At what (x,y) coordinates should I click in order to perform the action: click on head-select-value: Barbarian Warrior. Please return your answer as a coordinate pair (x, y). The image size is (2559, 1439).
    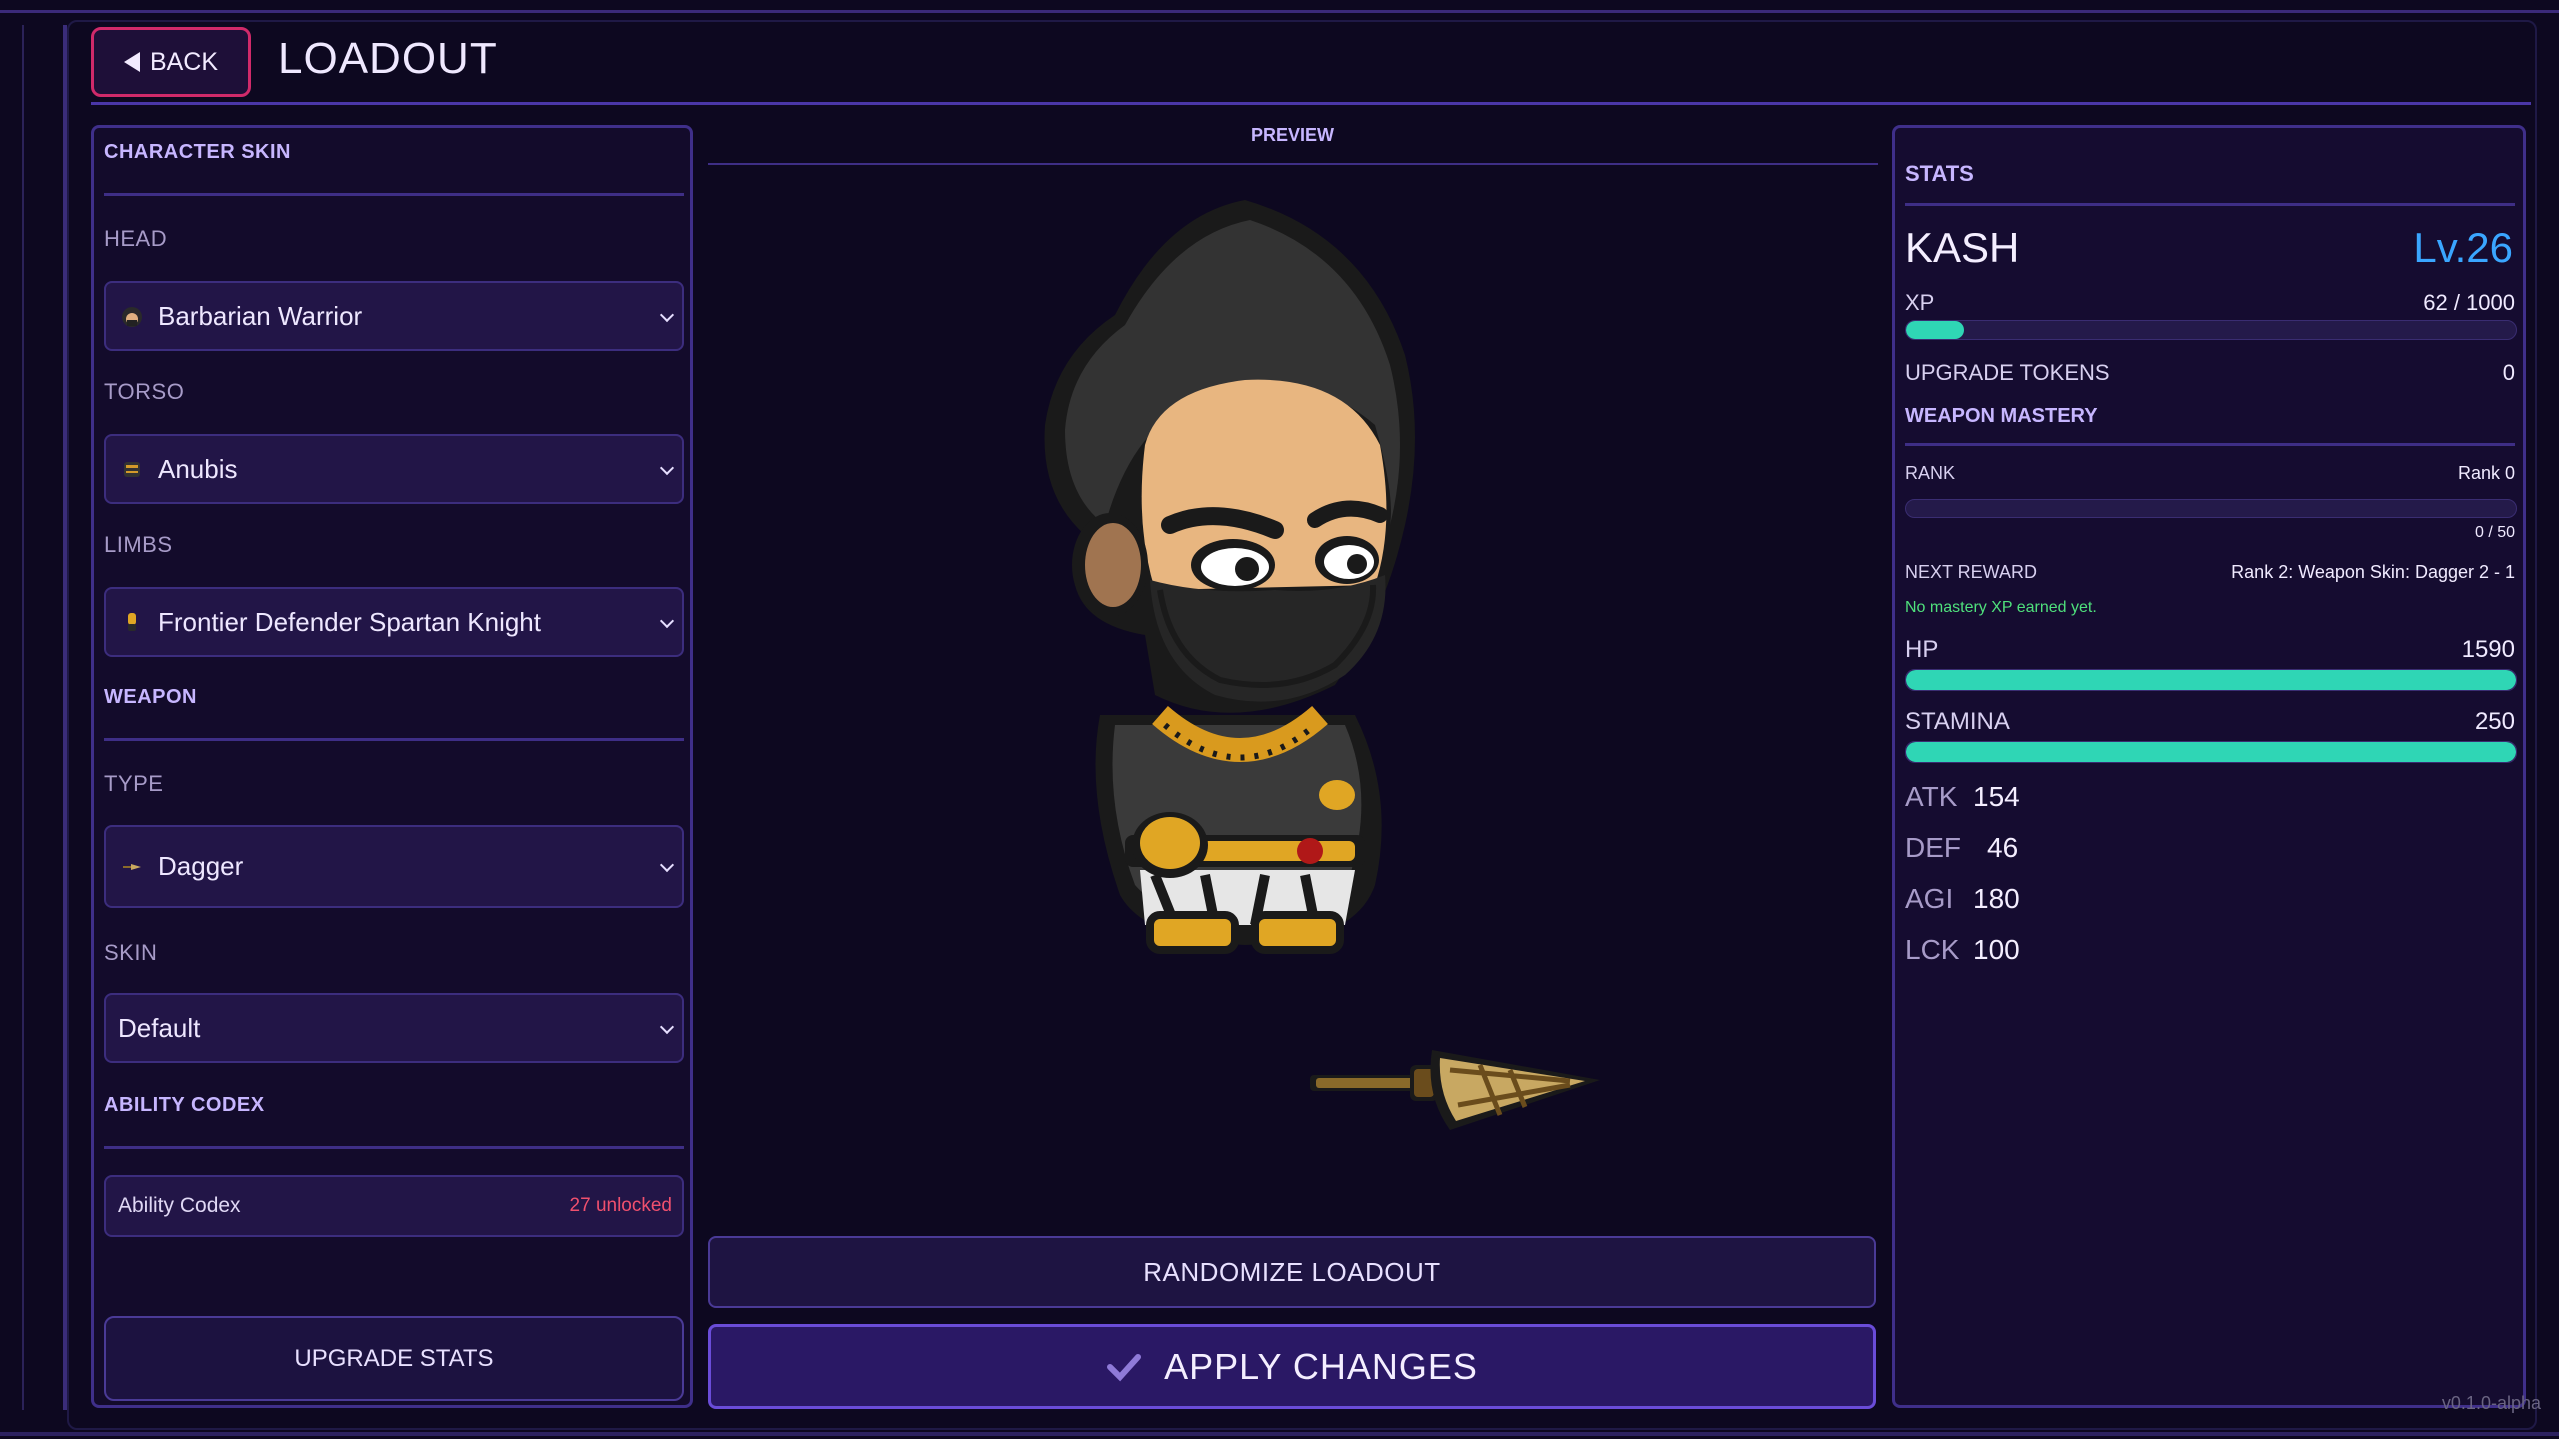
    Looking at the image, I should click on (260, 315).